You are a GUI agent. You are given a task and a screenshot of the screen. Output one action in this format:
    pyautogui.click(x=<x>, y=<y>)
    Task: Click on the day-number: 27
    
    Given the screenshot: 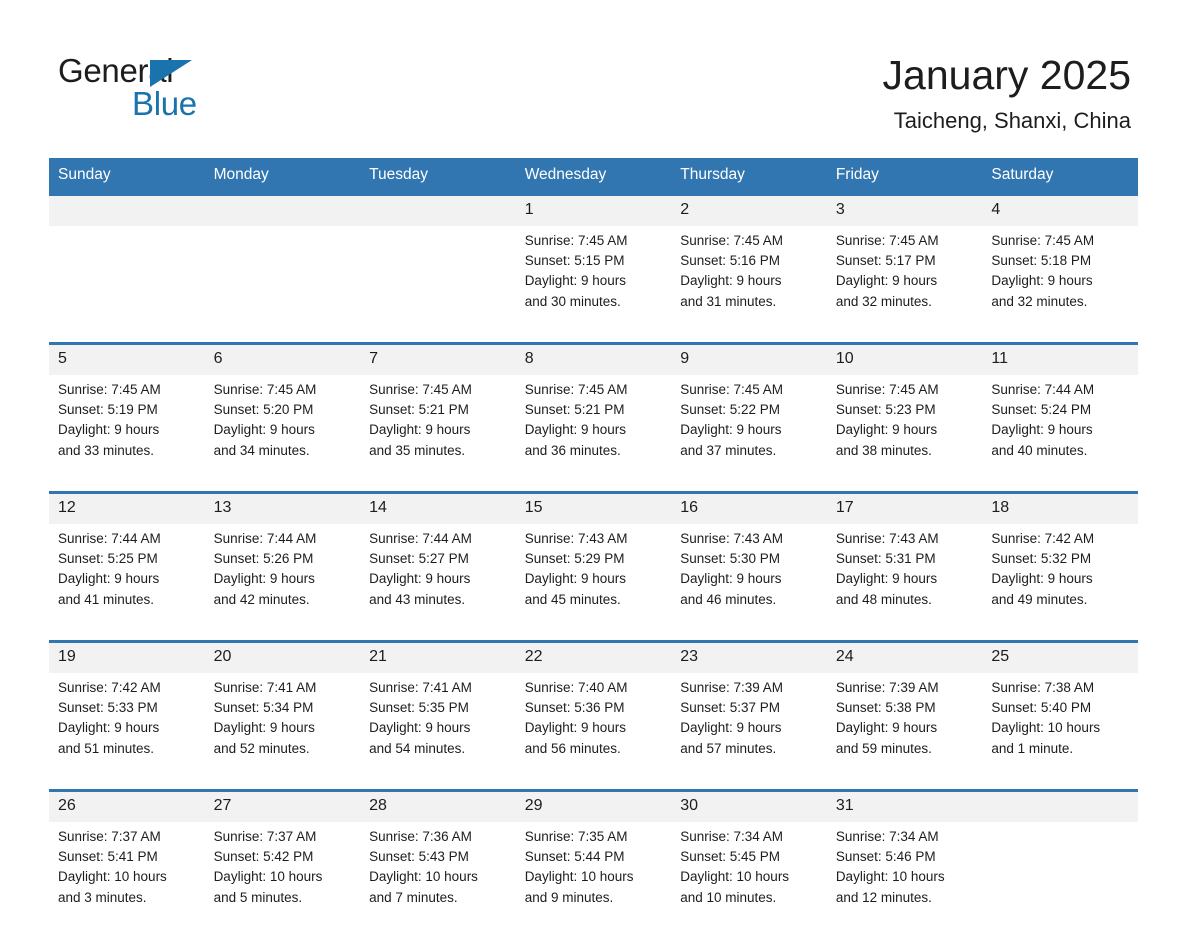 What is the action you would take?
    pyautogui.click(x=282, y=807)
    